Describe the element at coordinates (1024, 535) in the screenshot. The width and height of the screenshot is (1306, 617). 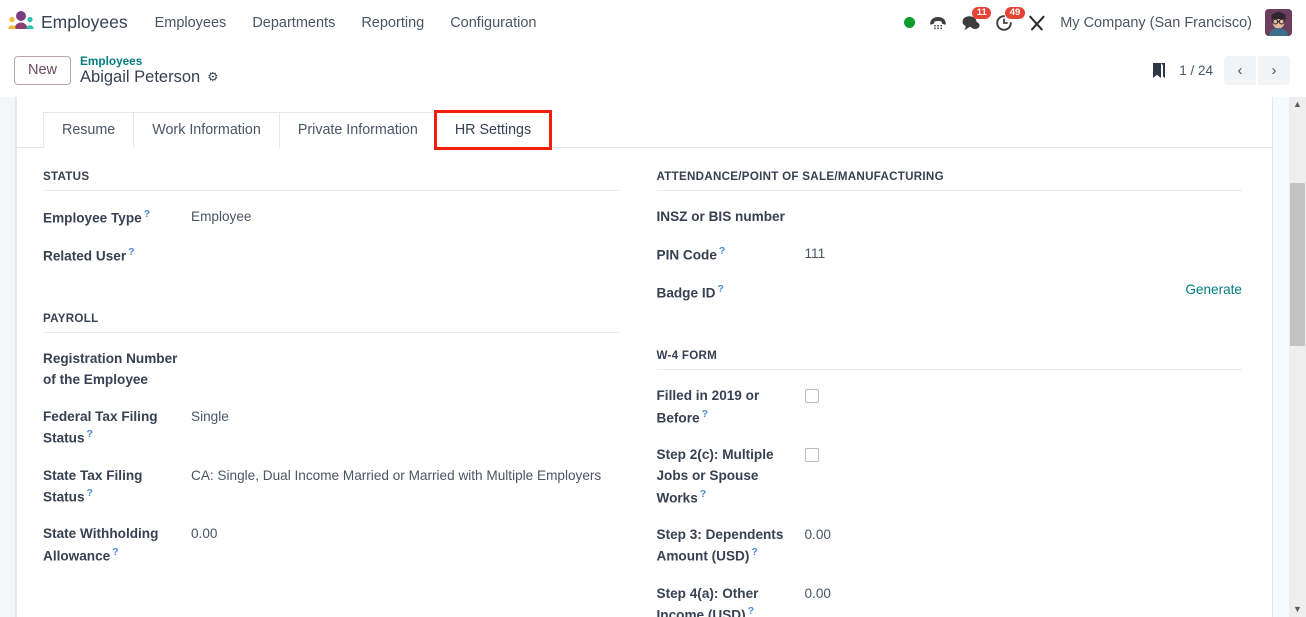
I see `field-step-3-dependents-amount-value: 0.00` at that location.